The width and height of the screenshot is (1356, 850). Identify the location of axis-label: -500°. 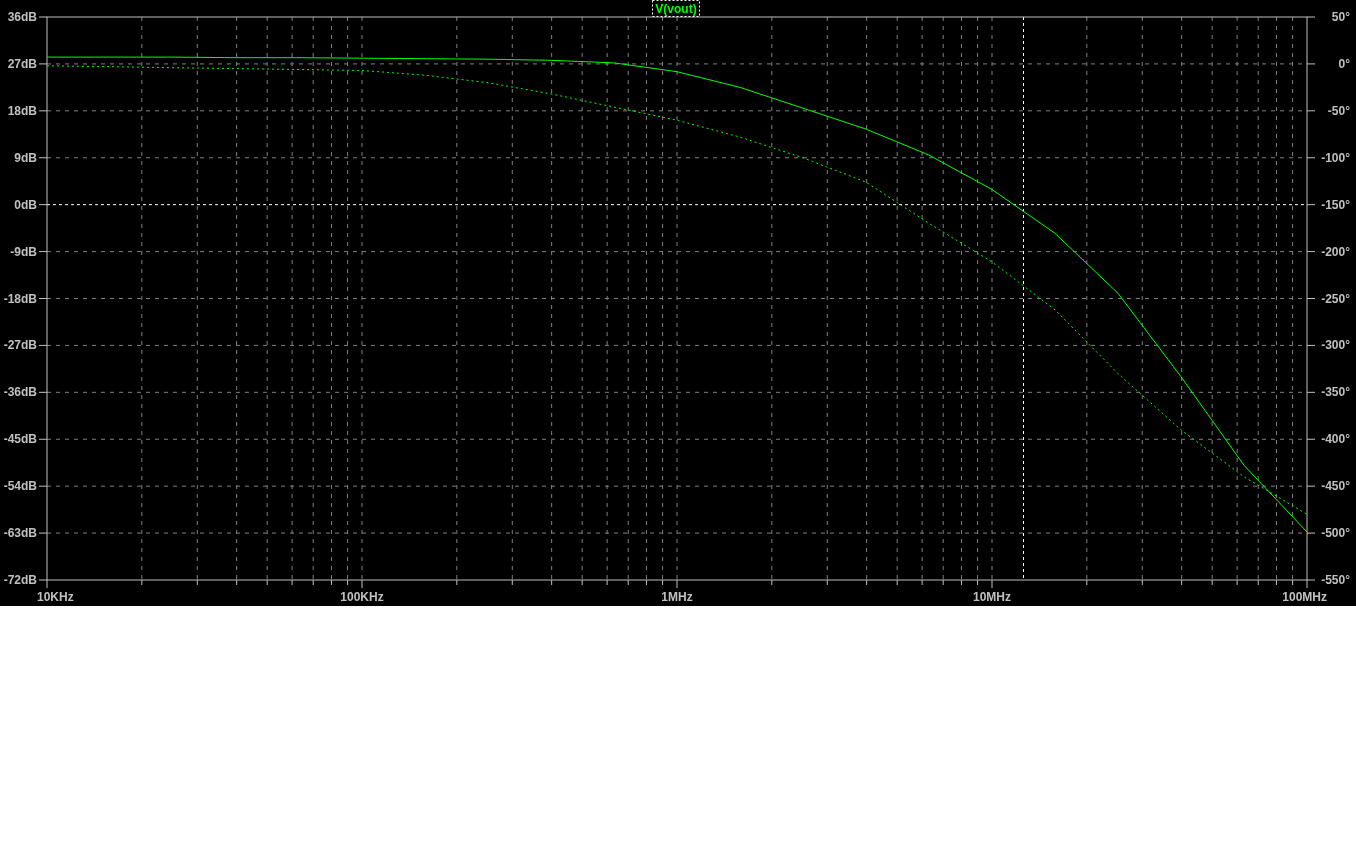
(1335, 533).